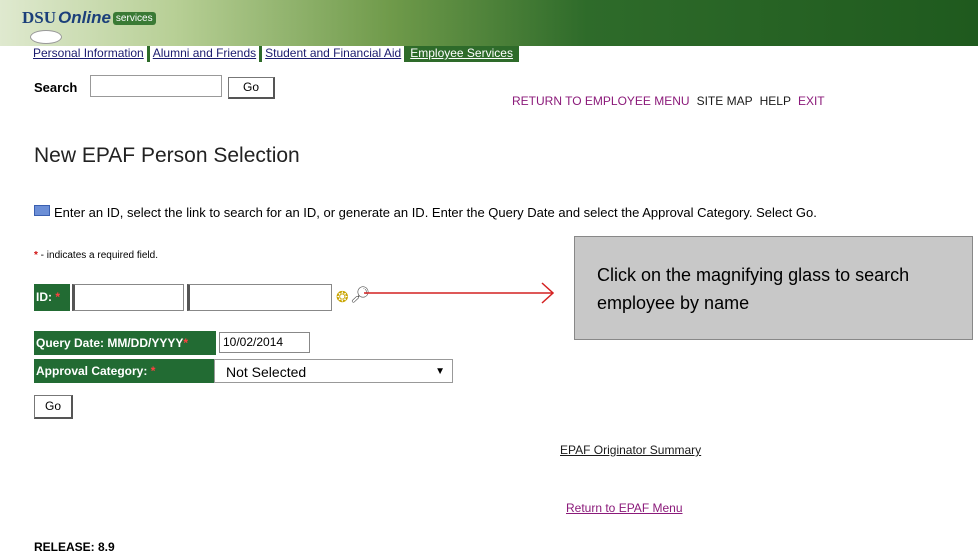 This screenshot has height=557, width=978. Describe the element at coordinates (39, 17) in the screenshot. I see `logo-dsu-text: DSU` at that location.